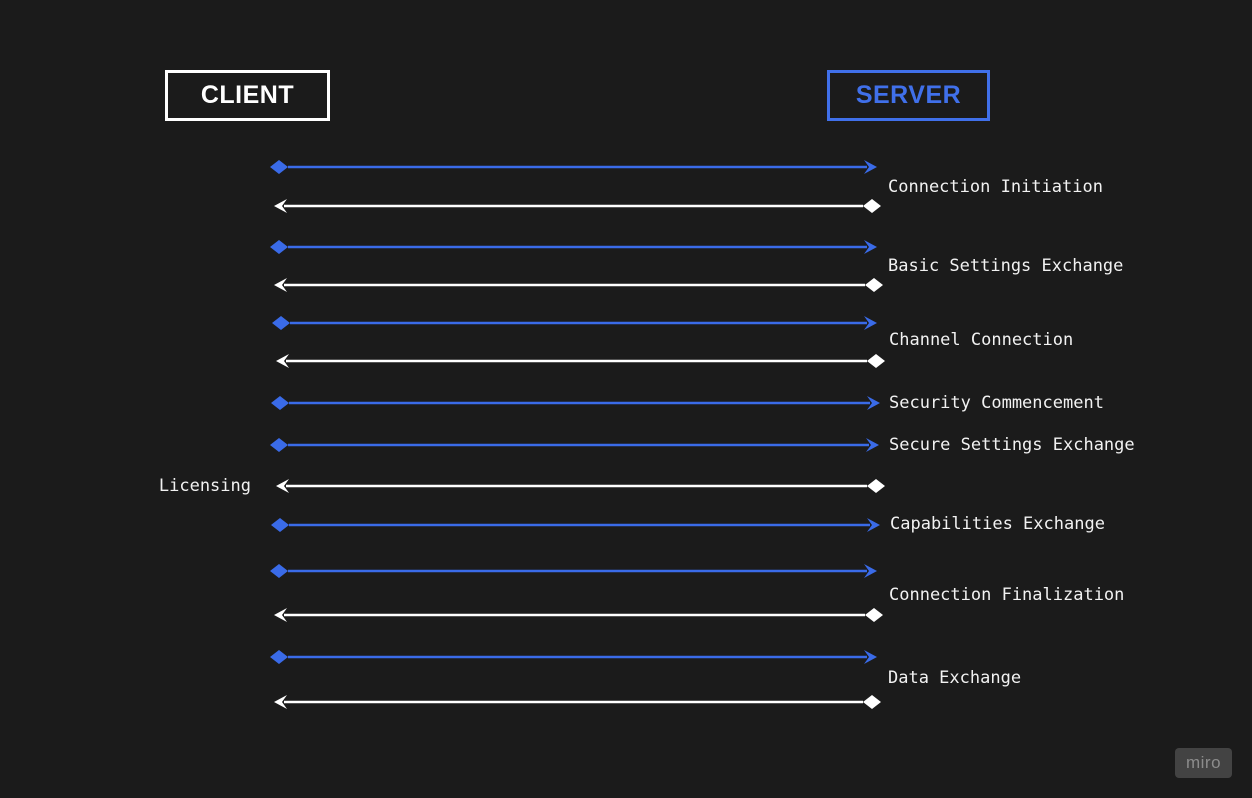 The height and width of the screenshot is (798, 1252). Describe the element at coordinates (1006, 266) in the screenshot. I see `message-label: Basic Settings Exchange` at that location.